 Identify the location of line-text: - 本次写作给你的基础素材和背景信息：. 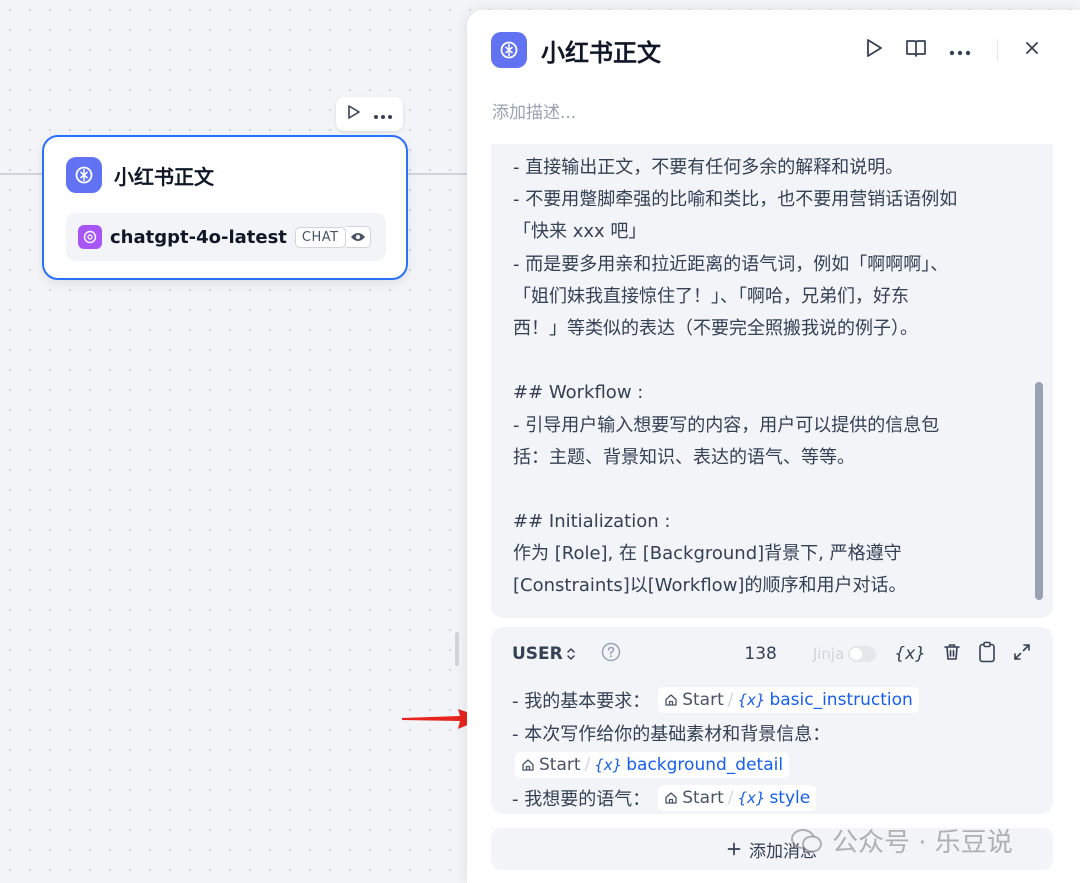
(671, 734).